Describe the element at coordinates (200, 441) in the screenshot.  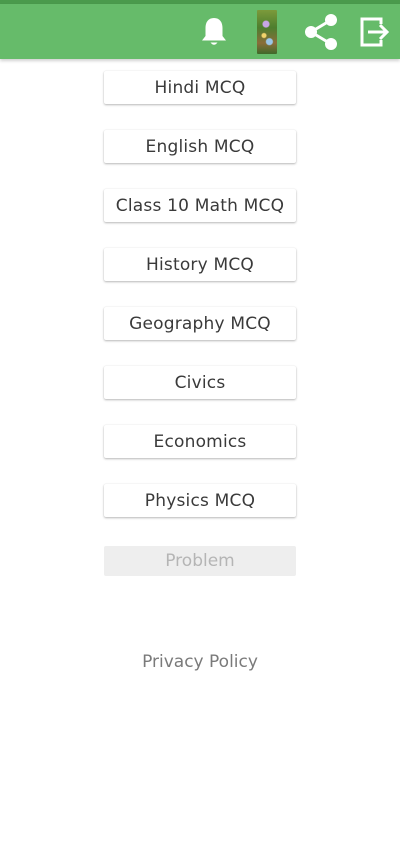
I see `economics-button: Economics` at that location.